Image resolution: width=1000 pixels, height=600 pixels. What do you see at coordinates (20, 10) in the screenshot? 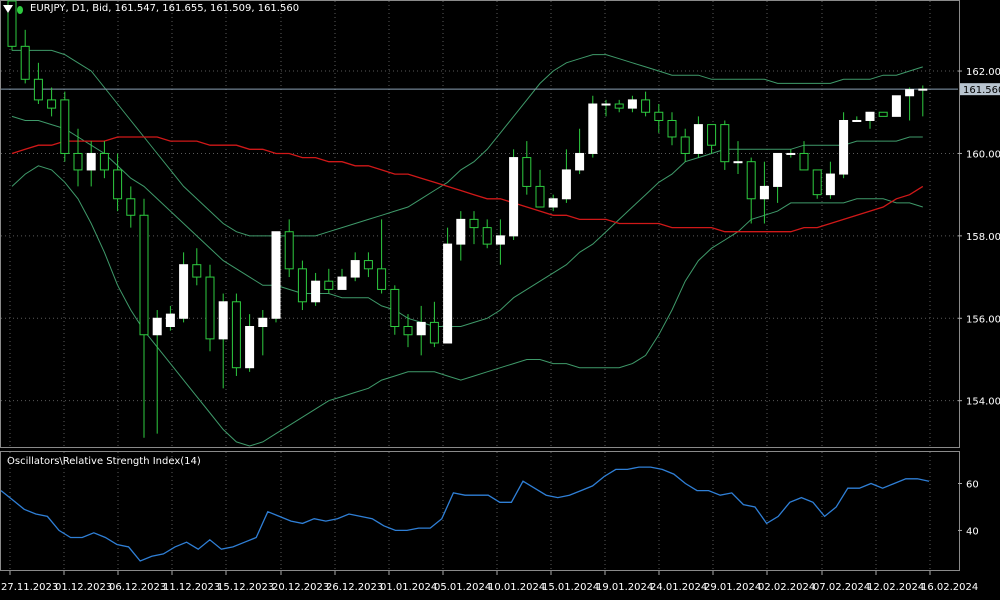
I see `status-dot-icon` at bounding box center [20, 10].